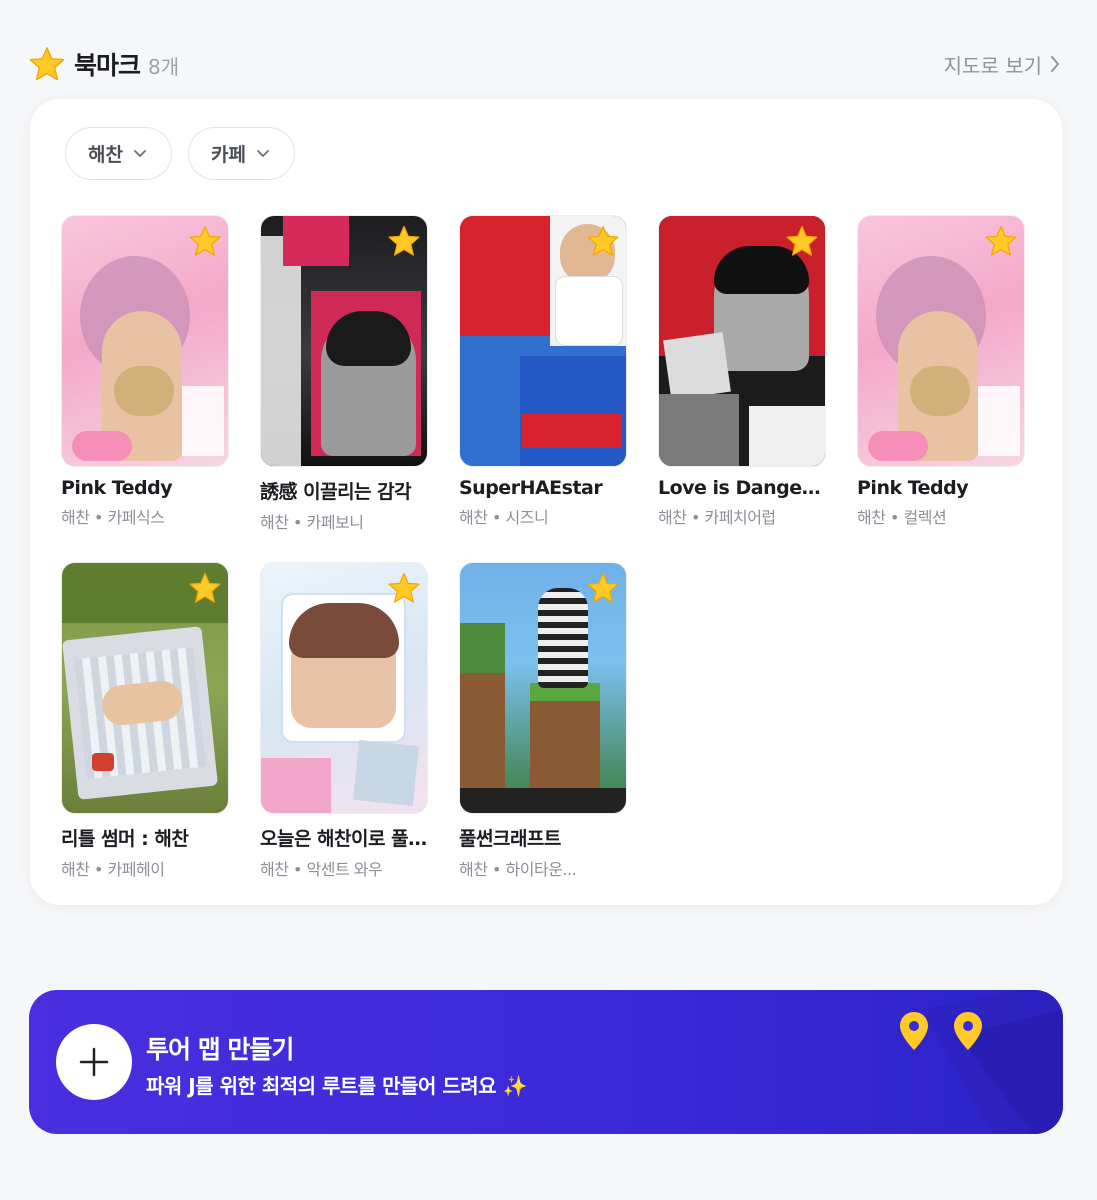  Describe the element at coordinates (336, 1086) in the screenshot. I see `banner-subtitle: 파워 J를 위한 최적의 루트를 만들어 드려요 ✨` at that location.